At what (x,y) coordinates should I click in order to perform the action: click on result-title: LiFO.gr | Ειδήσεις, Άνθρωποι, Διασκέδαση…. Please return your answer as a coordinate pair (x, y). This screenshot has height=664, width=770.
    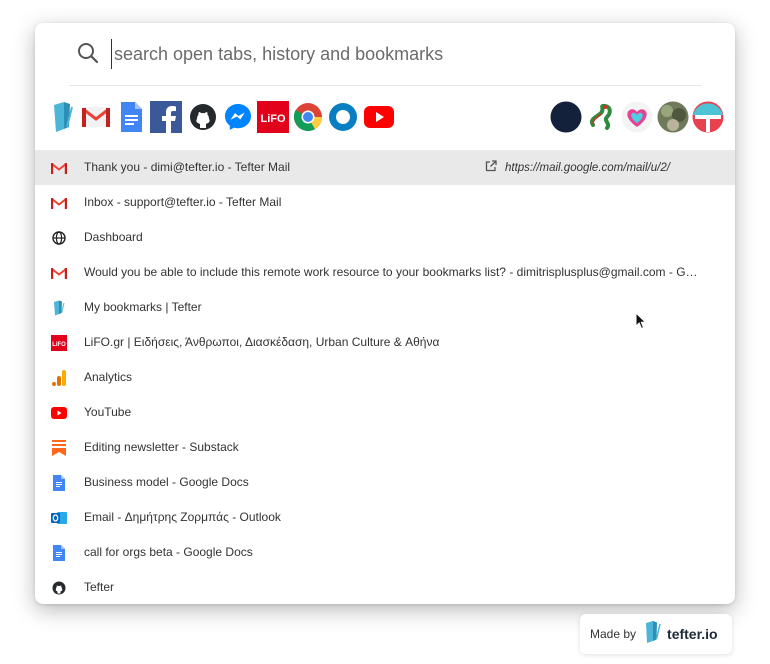
    Looking at the image, I should click on (262, 342).